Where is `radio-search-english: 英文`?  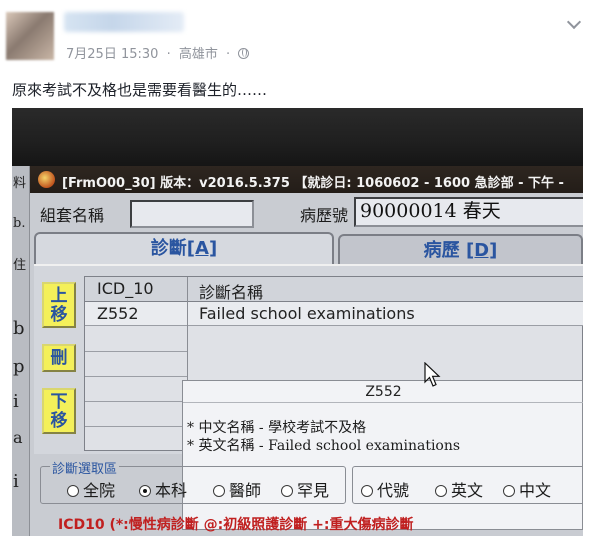
radio-search-english: 英文 is located at coordinates (459, 489).